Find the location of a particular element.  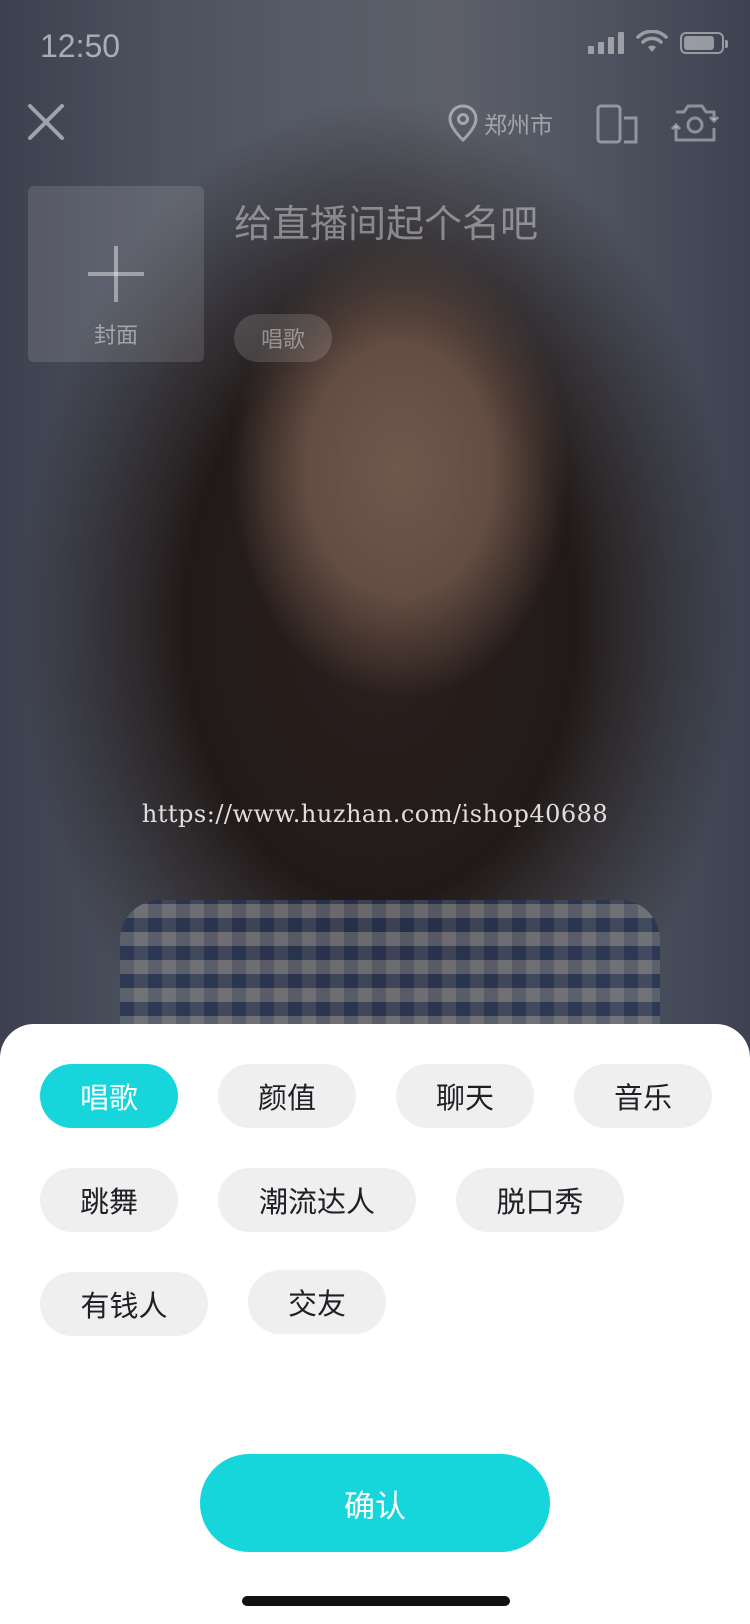

tag-friends: 交友 is located at coordinates (317, 1302).